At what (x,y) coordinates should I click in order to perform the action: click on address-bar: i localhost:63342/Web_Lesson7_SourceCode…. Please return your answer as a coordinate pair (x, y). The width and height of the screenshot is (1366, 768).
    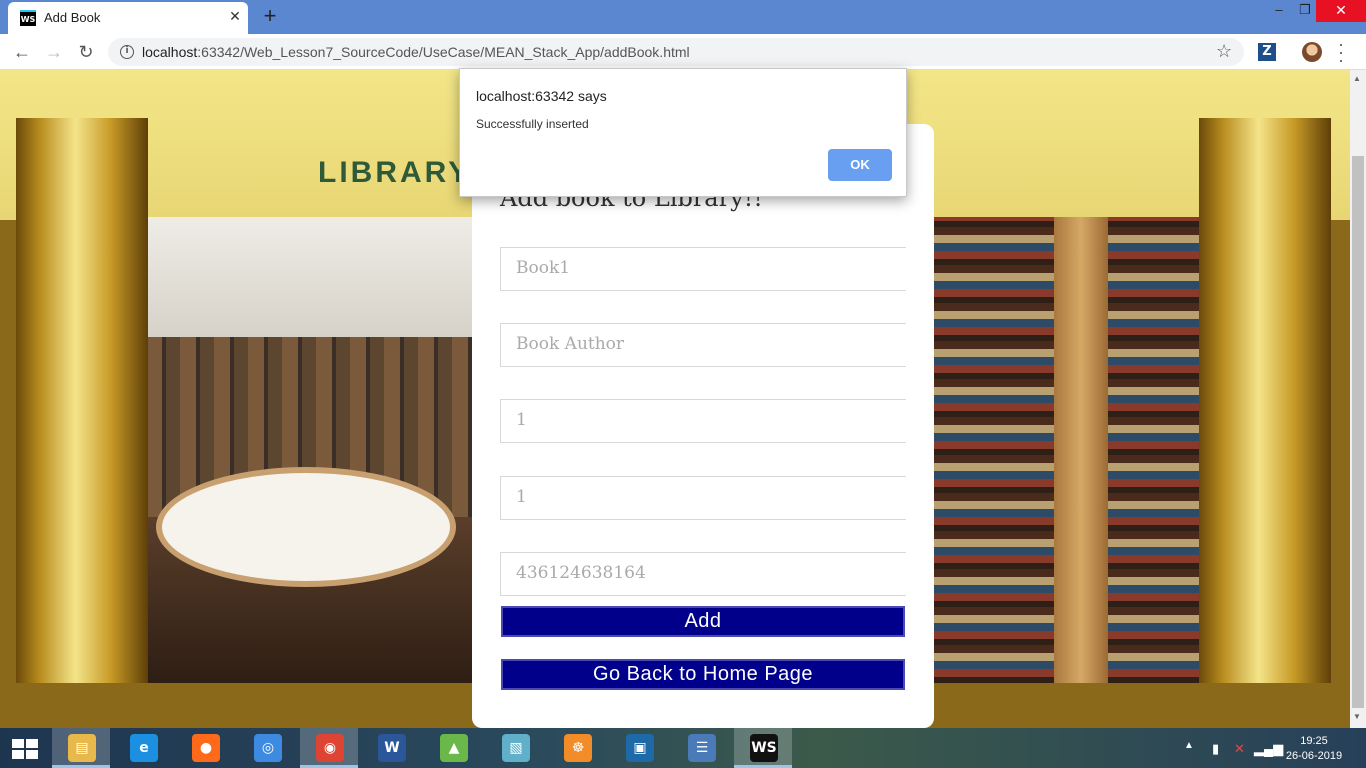
    Looking at the image, I should click on (676, 52).